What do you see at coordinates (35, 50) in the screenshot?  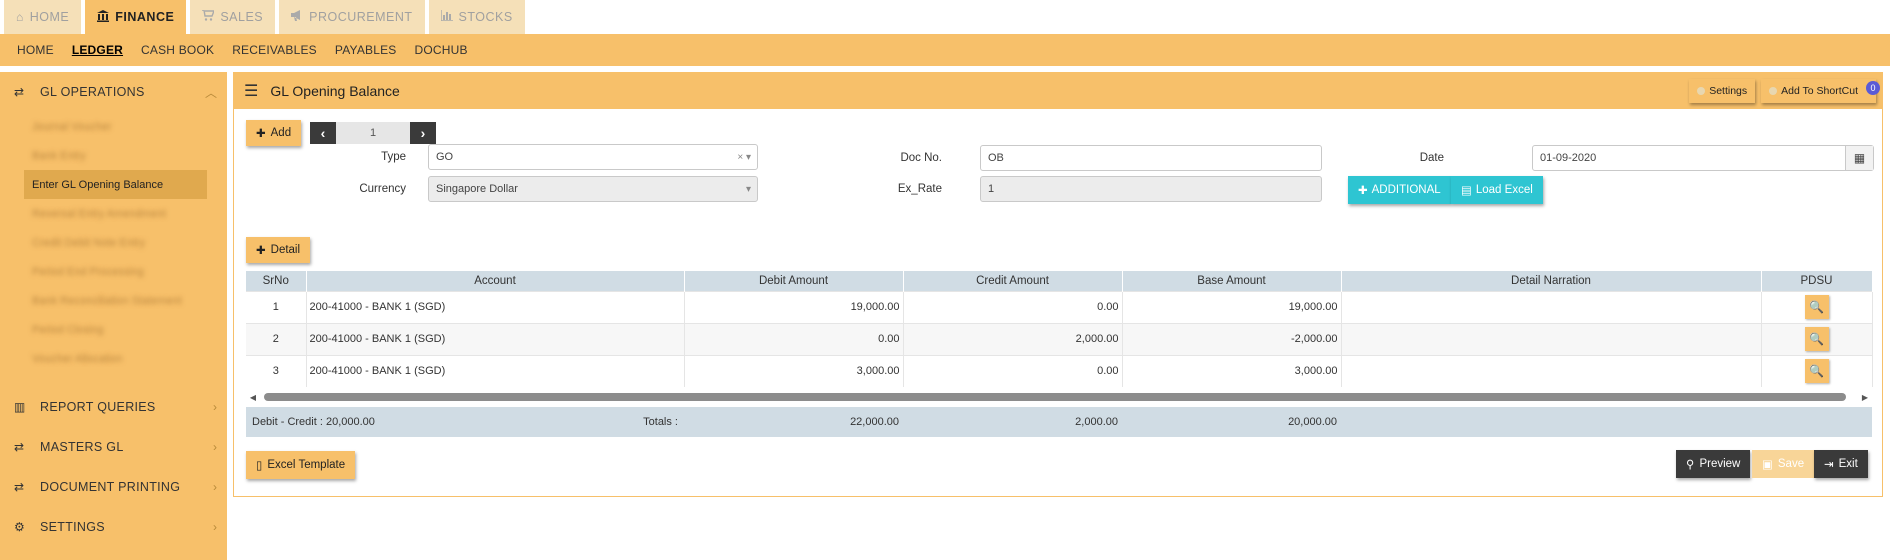 I see `subnav-home: HOME` at bounding box center [35, 50].